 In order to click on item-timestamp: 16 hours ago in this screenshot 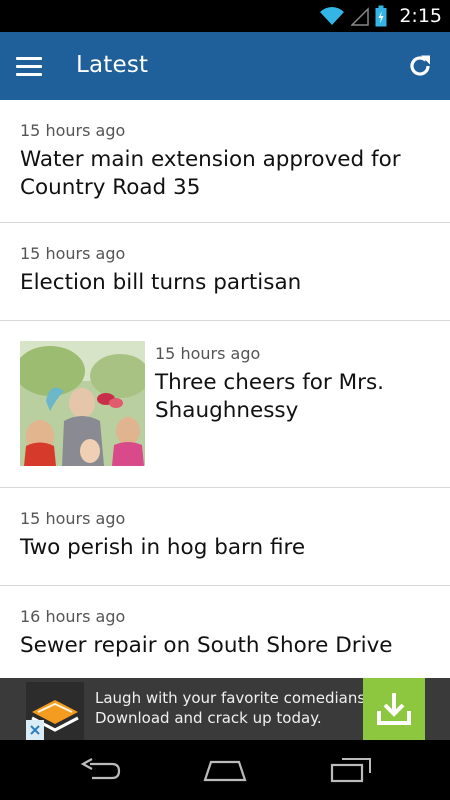, I will do `click(73, 616)`.